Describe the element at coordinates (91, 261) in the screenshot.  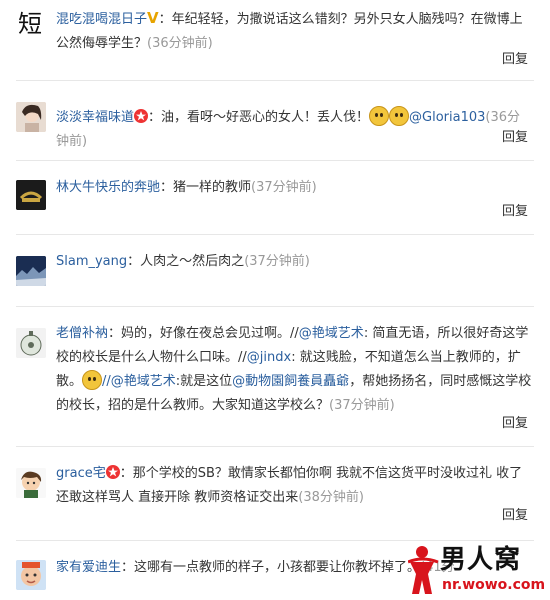
I see `comment-author: Slam_yang` at that location.